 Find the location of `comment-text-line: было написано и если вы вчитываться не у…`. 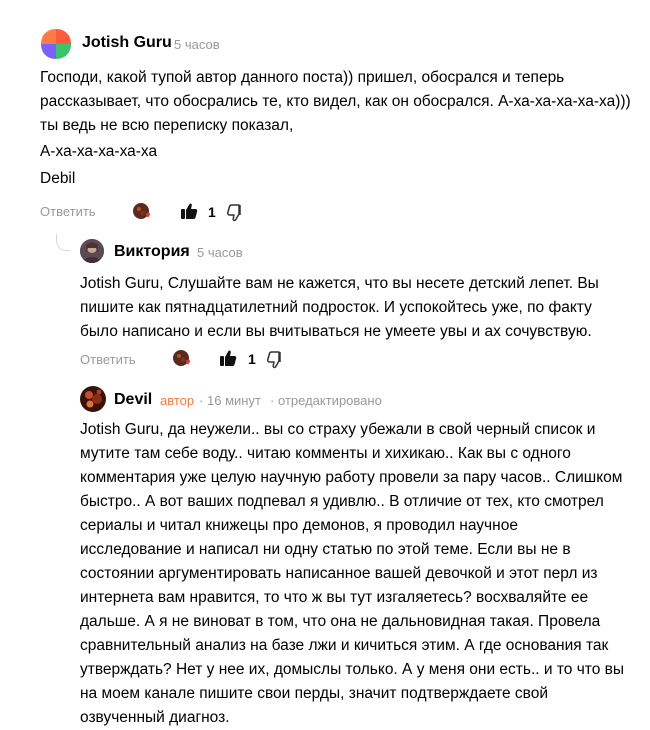

comment-text-line: было написано и если вы вчитываться не у… is located at coordinates (336, 331).